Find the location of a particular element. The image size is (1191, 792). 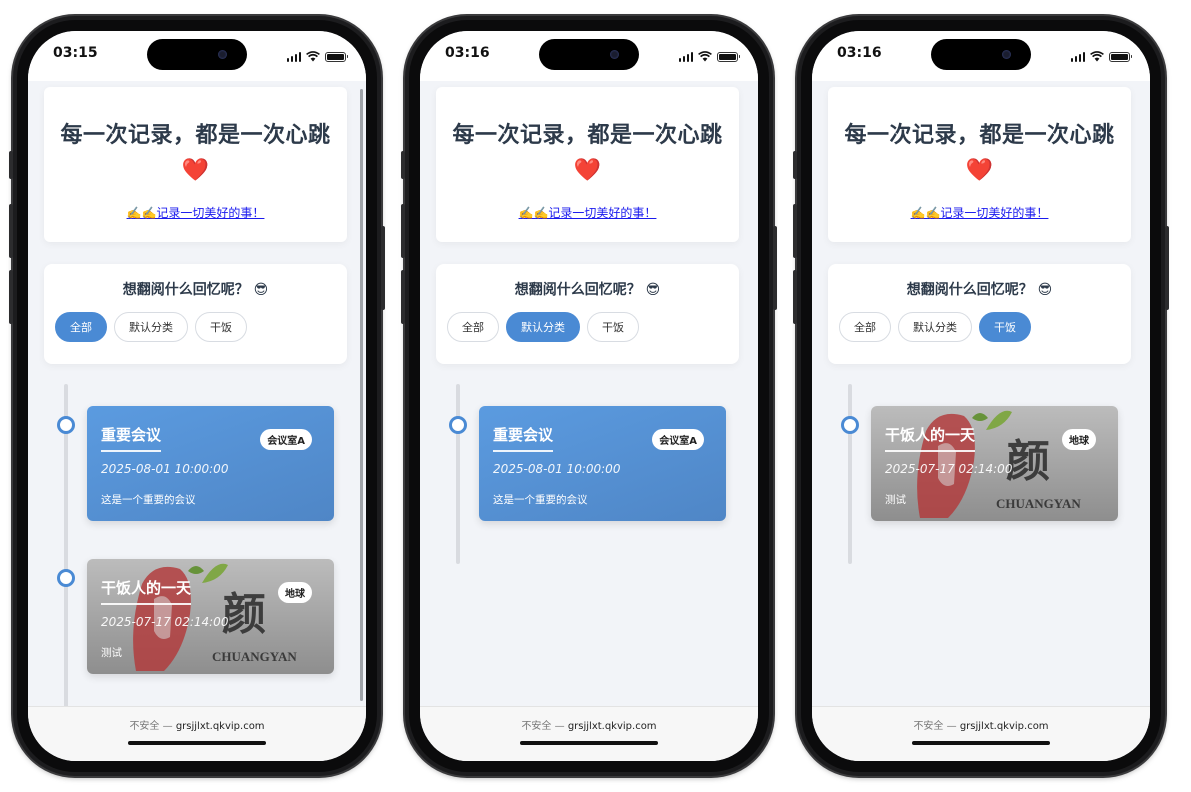

location-badge: 会议室A is located at coordinates (286, 439).